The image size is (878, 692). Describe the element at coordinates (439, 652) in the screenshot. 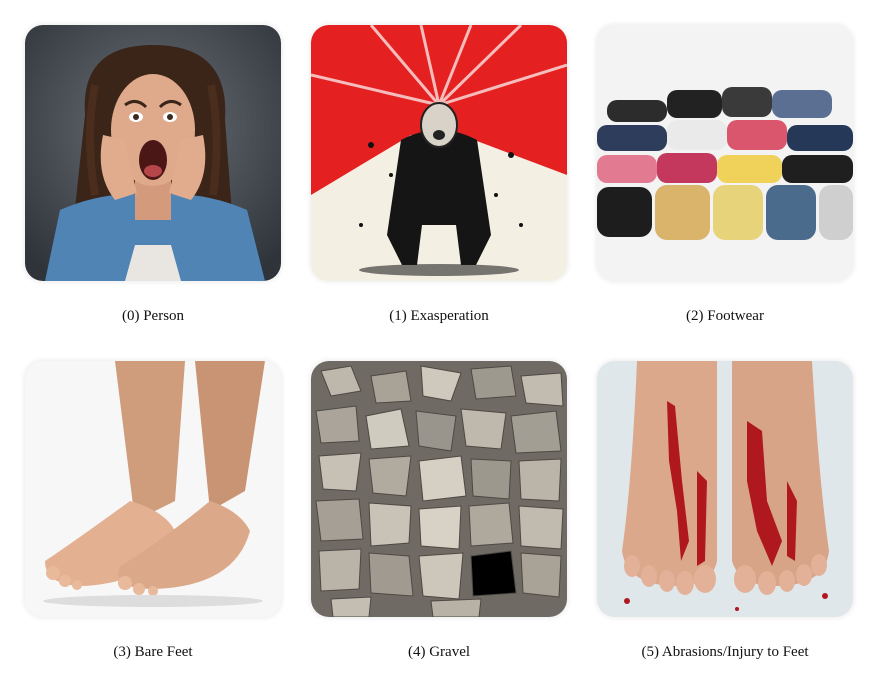

I see `caption-gravel: (4) Gravel` at that location.